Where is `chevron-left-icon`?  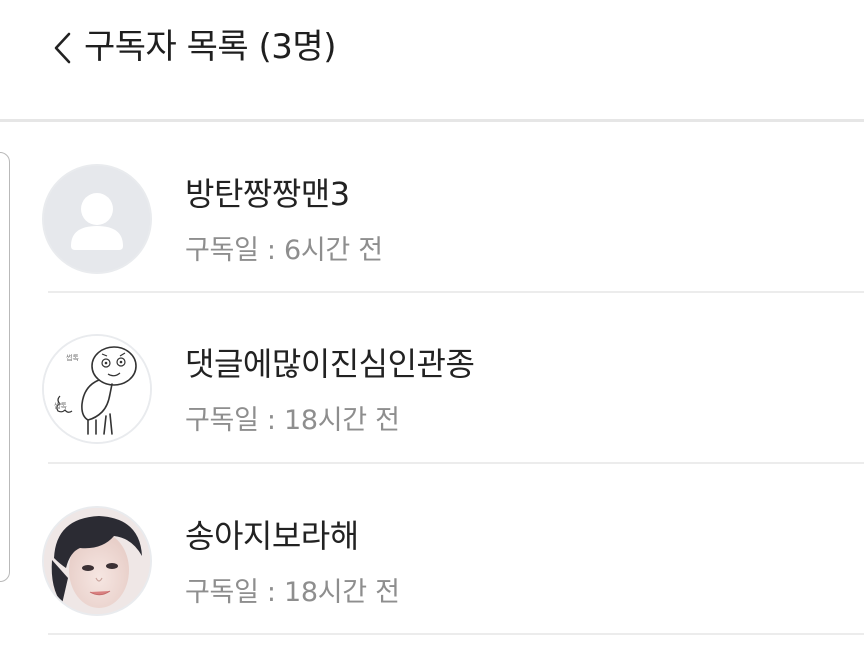
chevron-left-icon is located at coordinates (62, 48).